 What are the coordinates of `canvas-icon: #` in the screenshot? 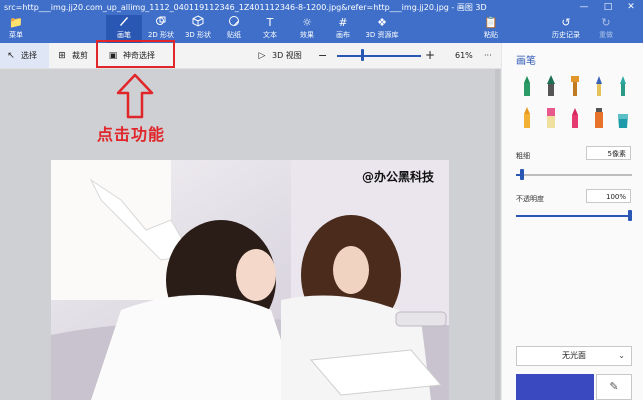 It's located at (343, 22).